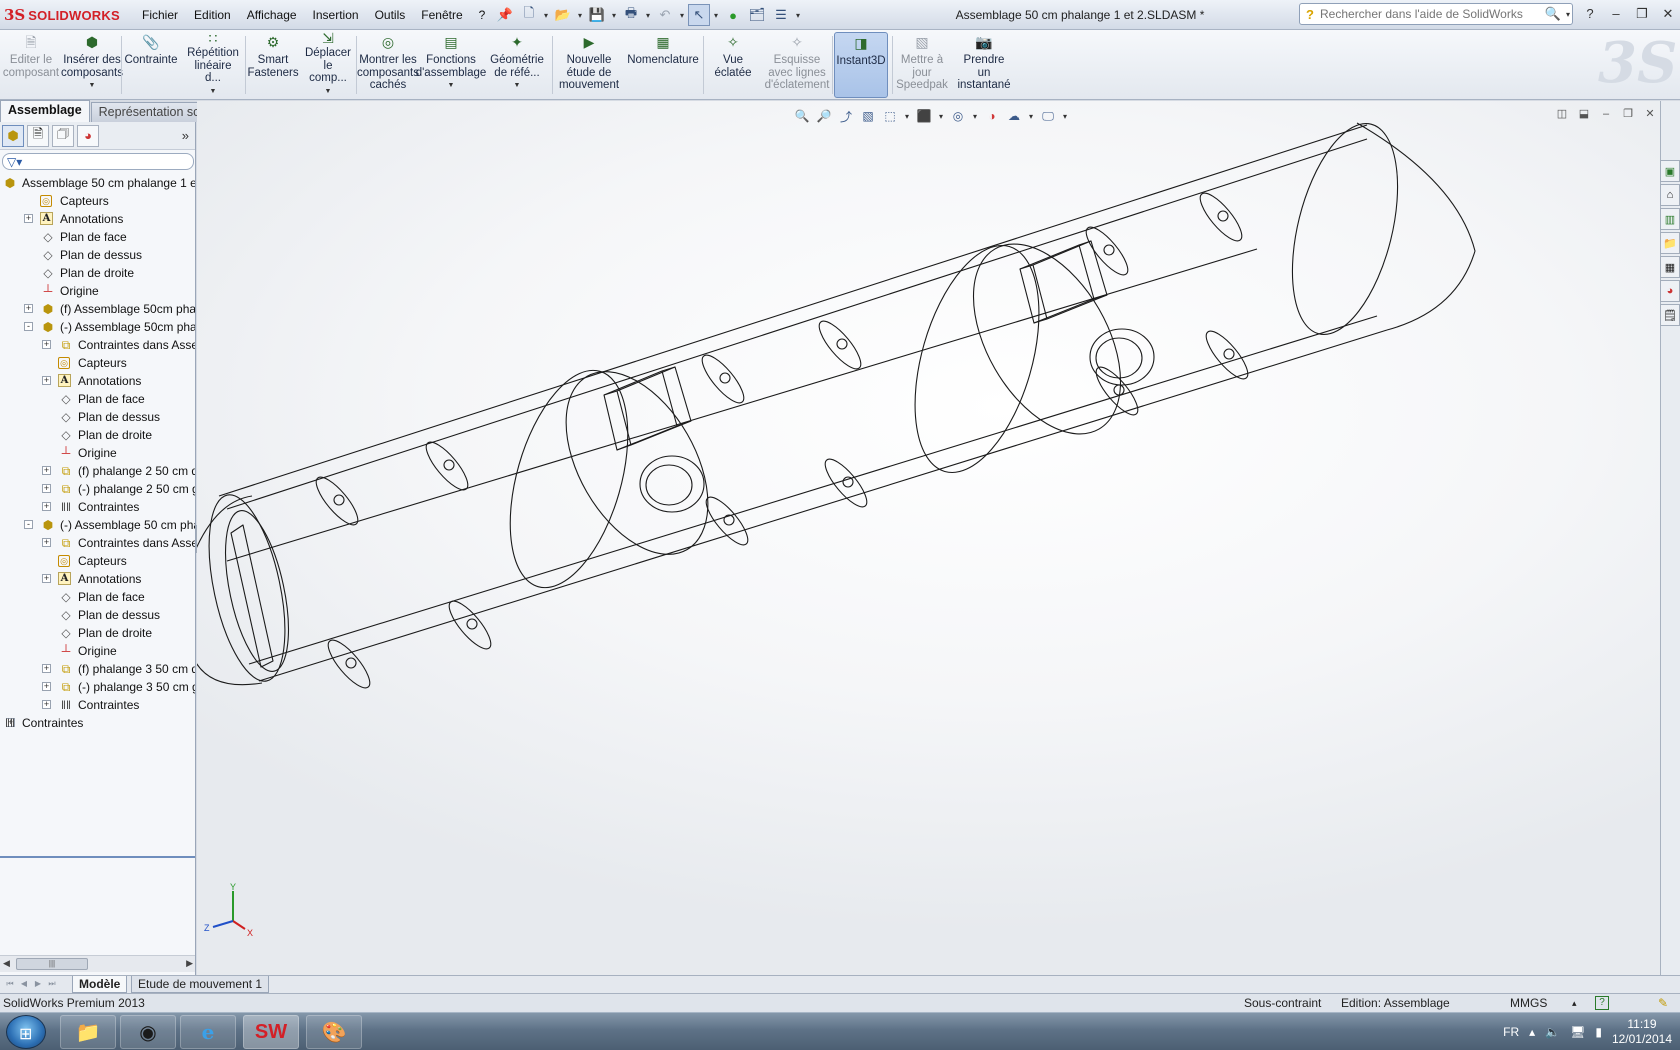  What do you see at coordinates (38, 984) in the screenshot?
I see `next-tab-icon: ▶` at bounding box center [38, 984].